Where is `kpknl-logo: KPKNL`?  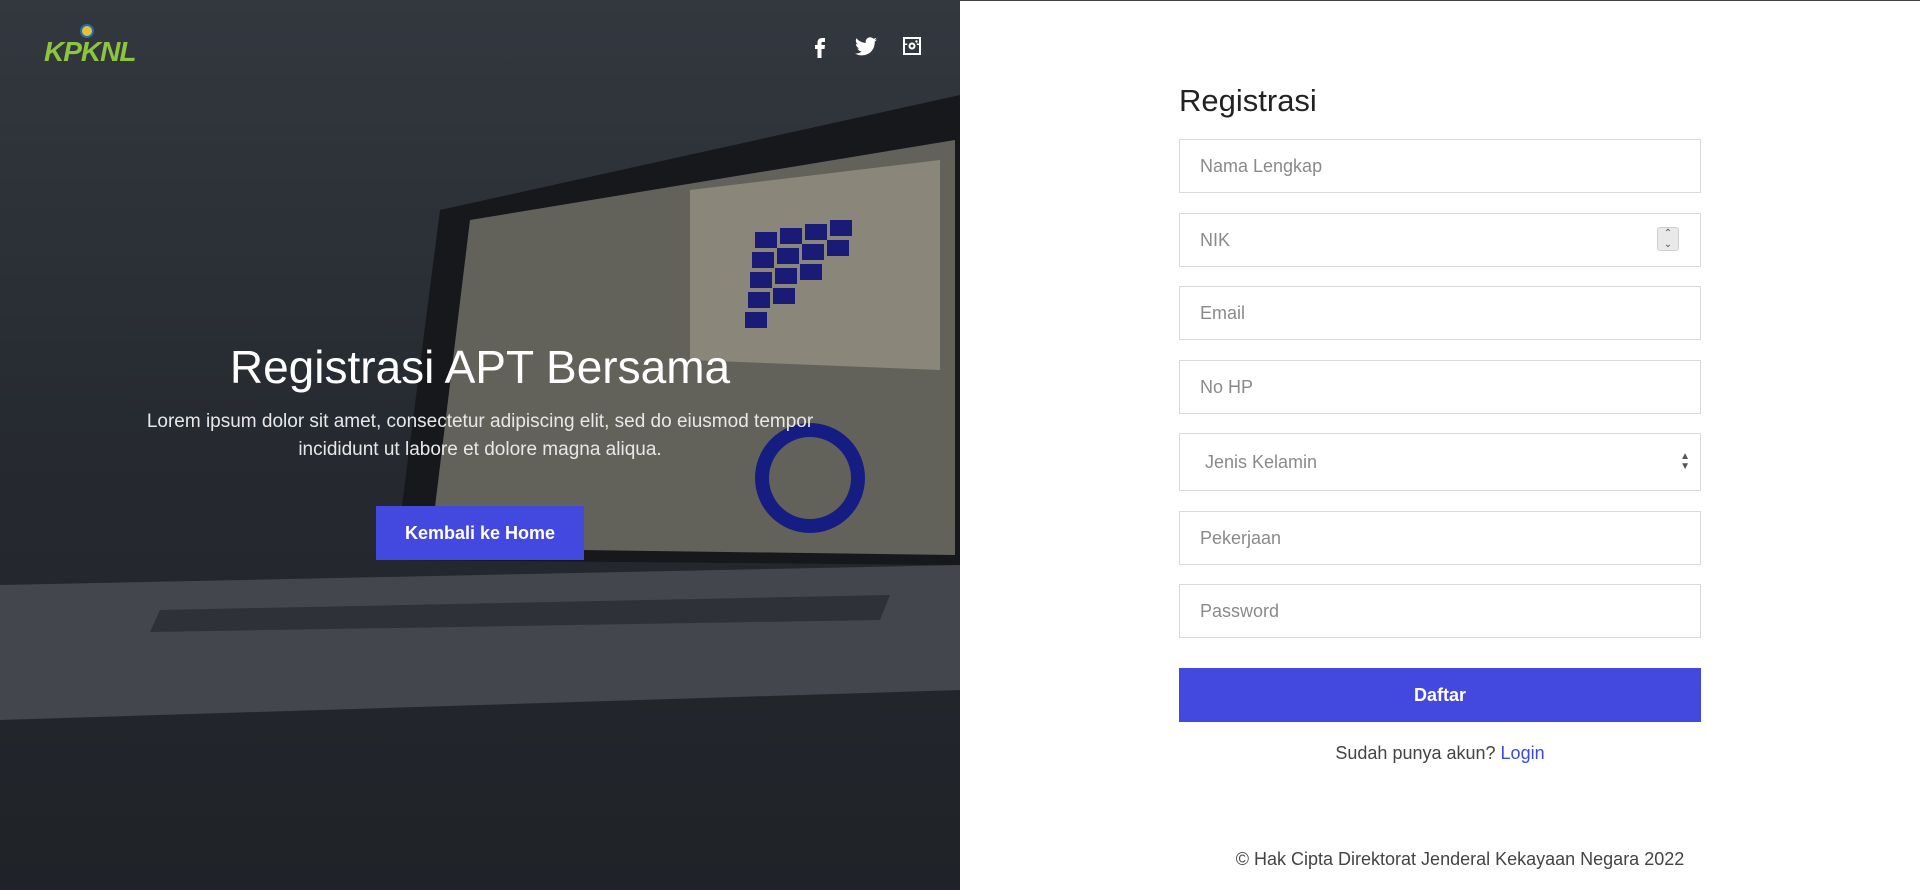
kpknl-logo: KPKNL is located at coordinates (90, 47).